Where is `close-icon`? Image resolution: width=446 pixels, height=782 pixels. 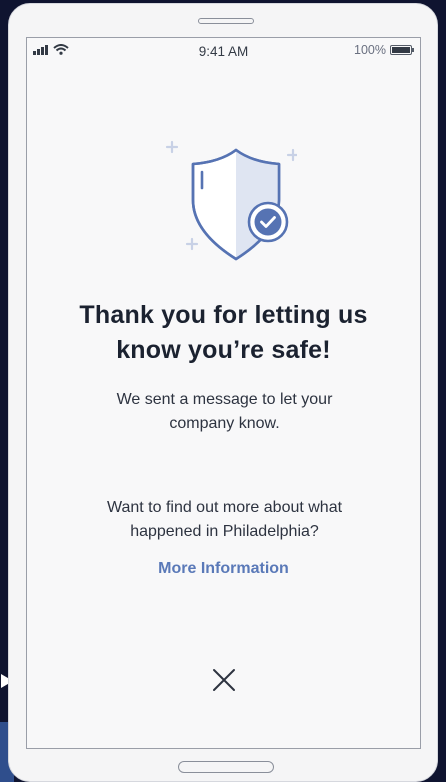 close-icon is located at coordinates (224, 680).